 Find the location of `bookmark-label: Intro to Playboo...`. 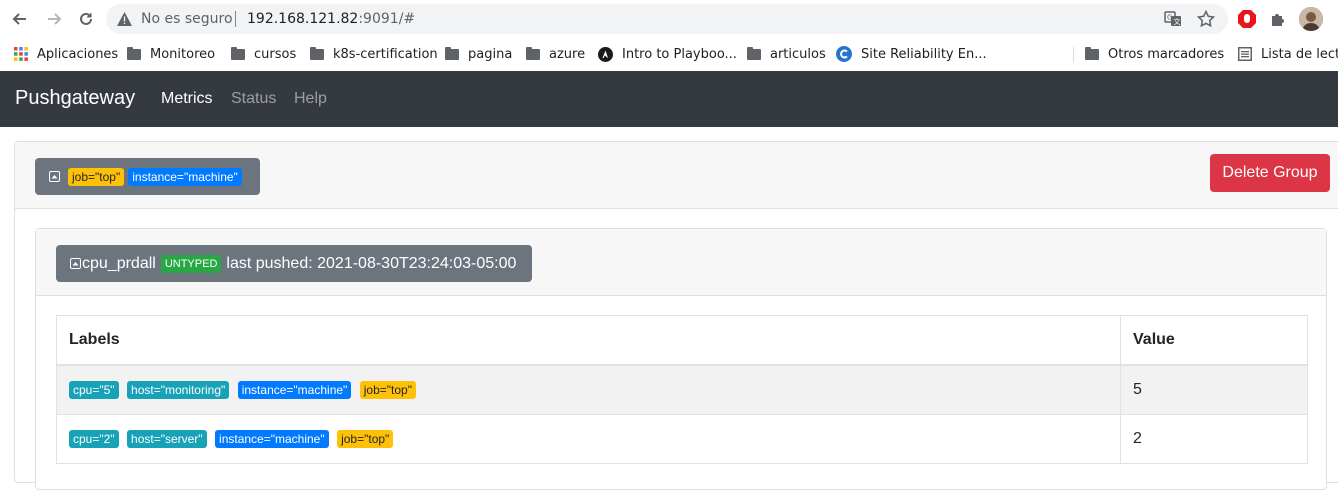

bookmark-label: Intro to Playboo... is located at coordinates (679, 54).